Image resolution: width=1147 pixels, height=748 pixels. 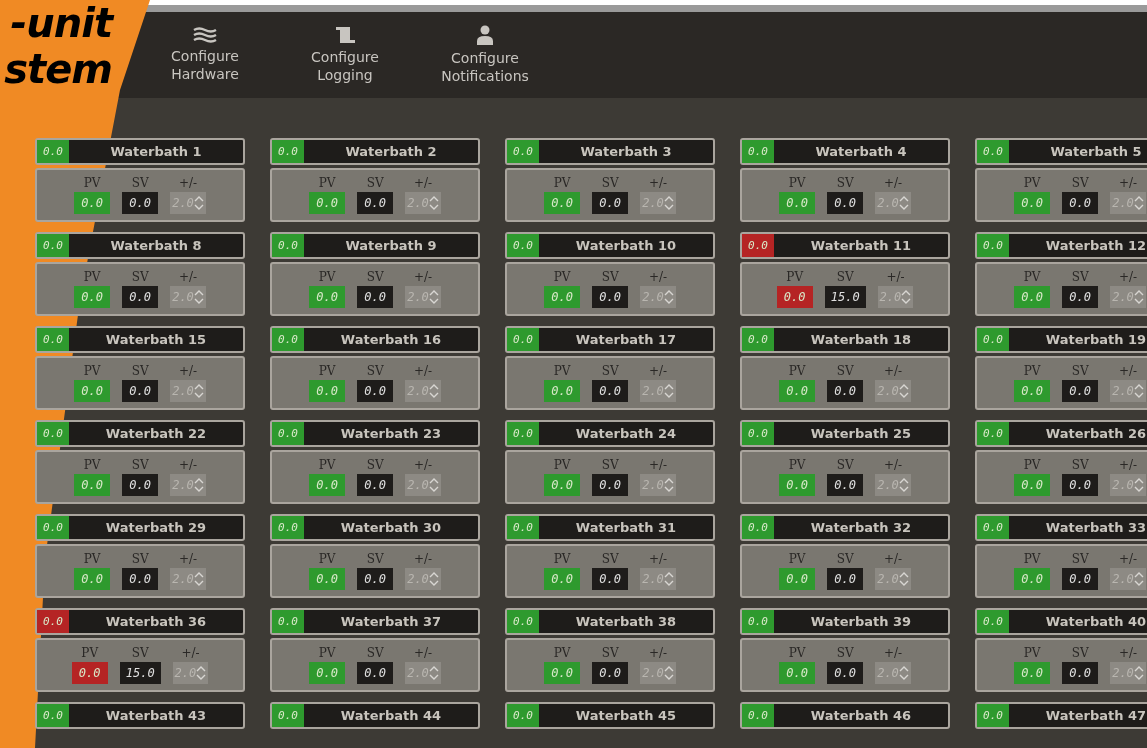 I want to click on nav-item: Configure Logging, so click(x=345, y=55).